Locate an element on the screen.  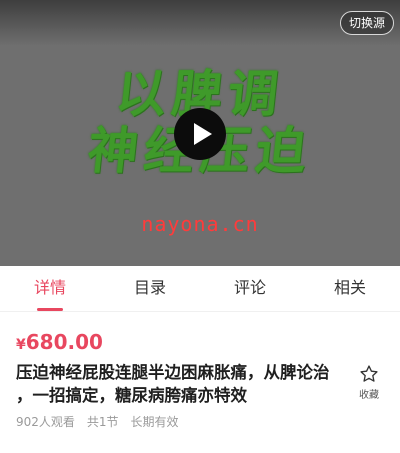
lesson-count: 共1节 is located at coordinates (102, 422).